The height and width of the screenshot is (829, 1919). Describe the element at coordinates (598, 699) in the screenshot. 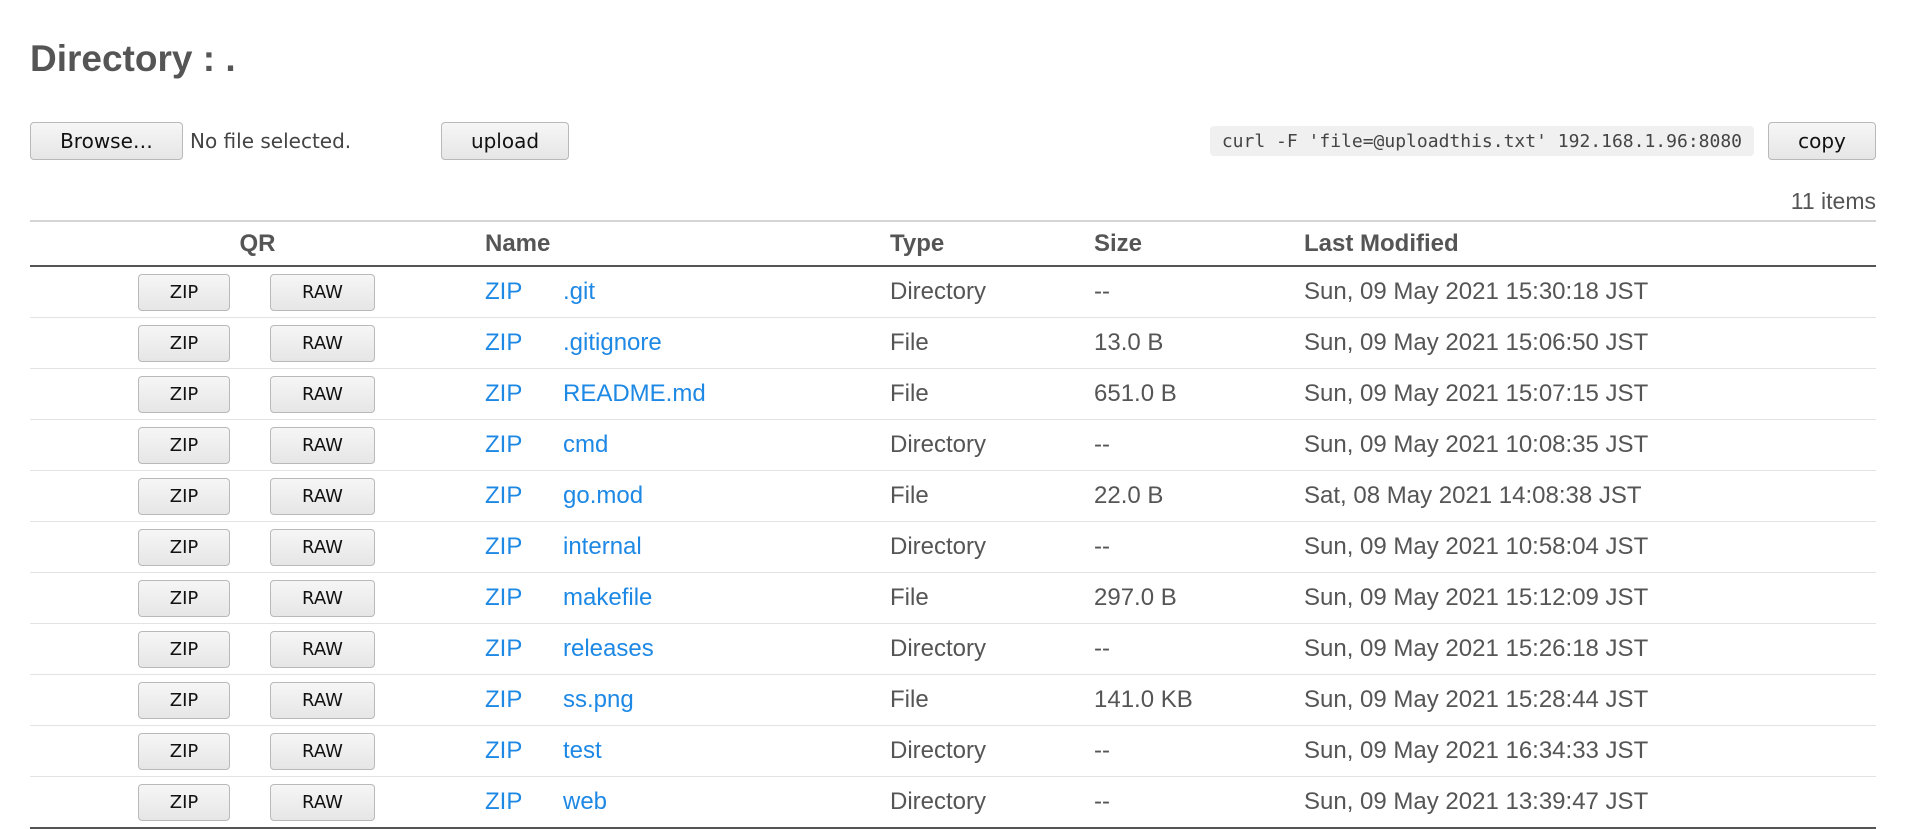

I see `file-name-link: ss.png` at that location.